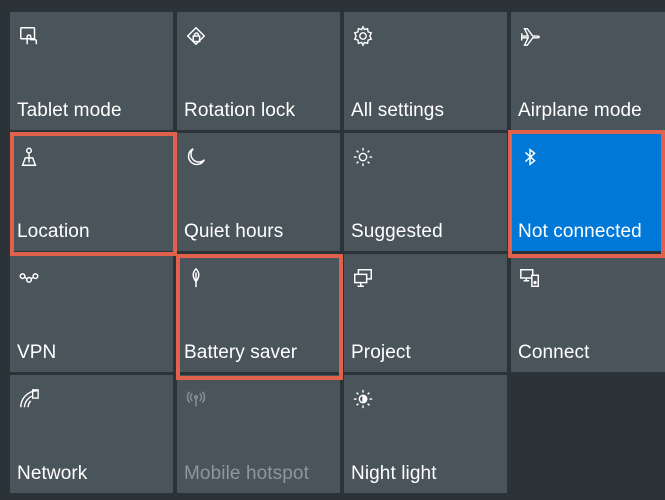 This screenshot has height=500, width=665. What do you see at coordinates (29, 36) in the screenshot?
I see `tablet-mode-icon` at bounding box center [29, 36].